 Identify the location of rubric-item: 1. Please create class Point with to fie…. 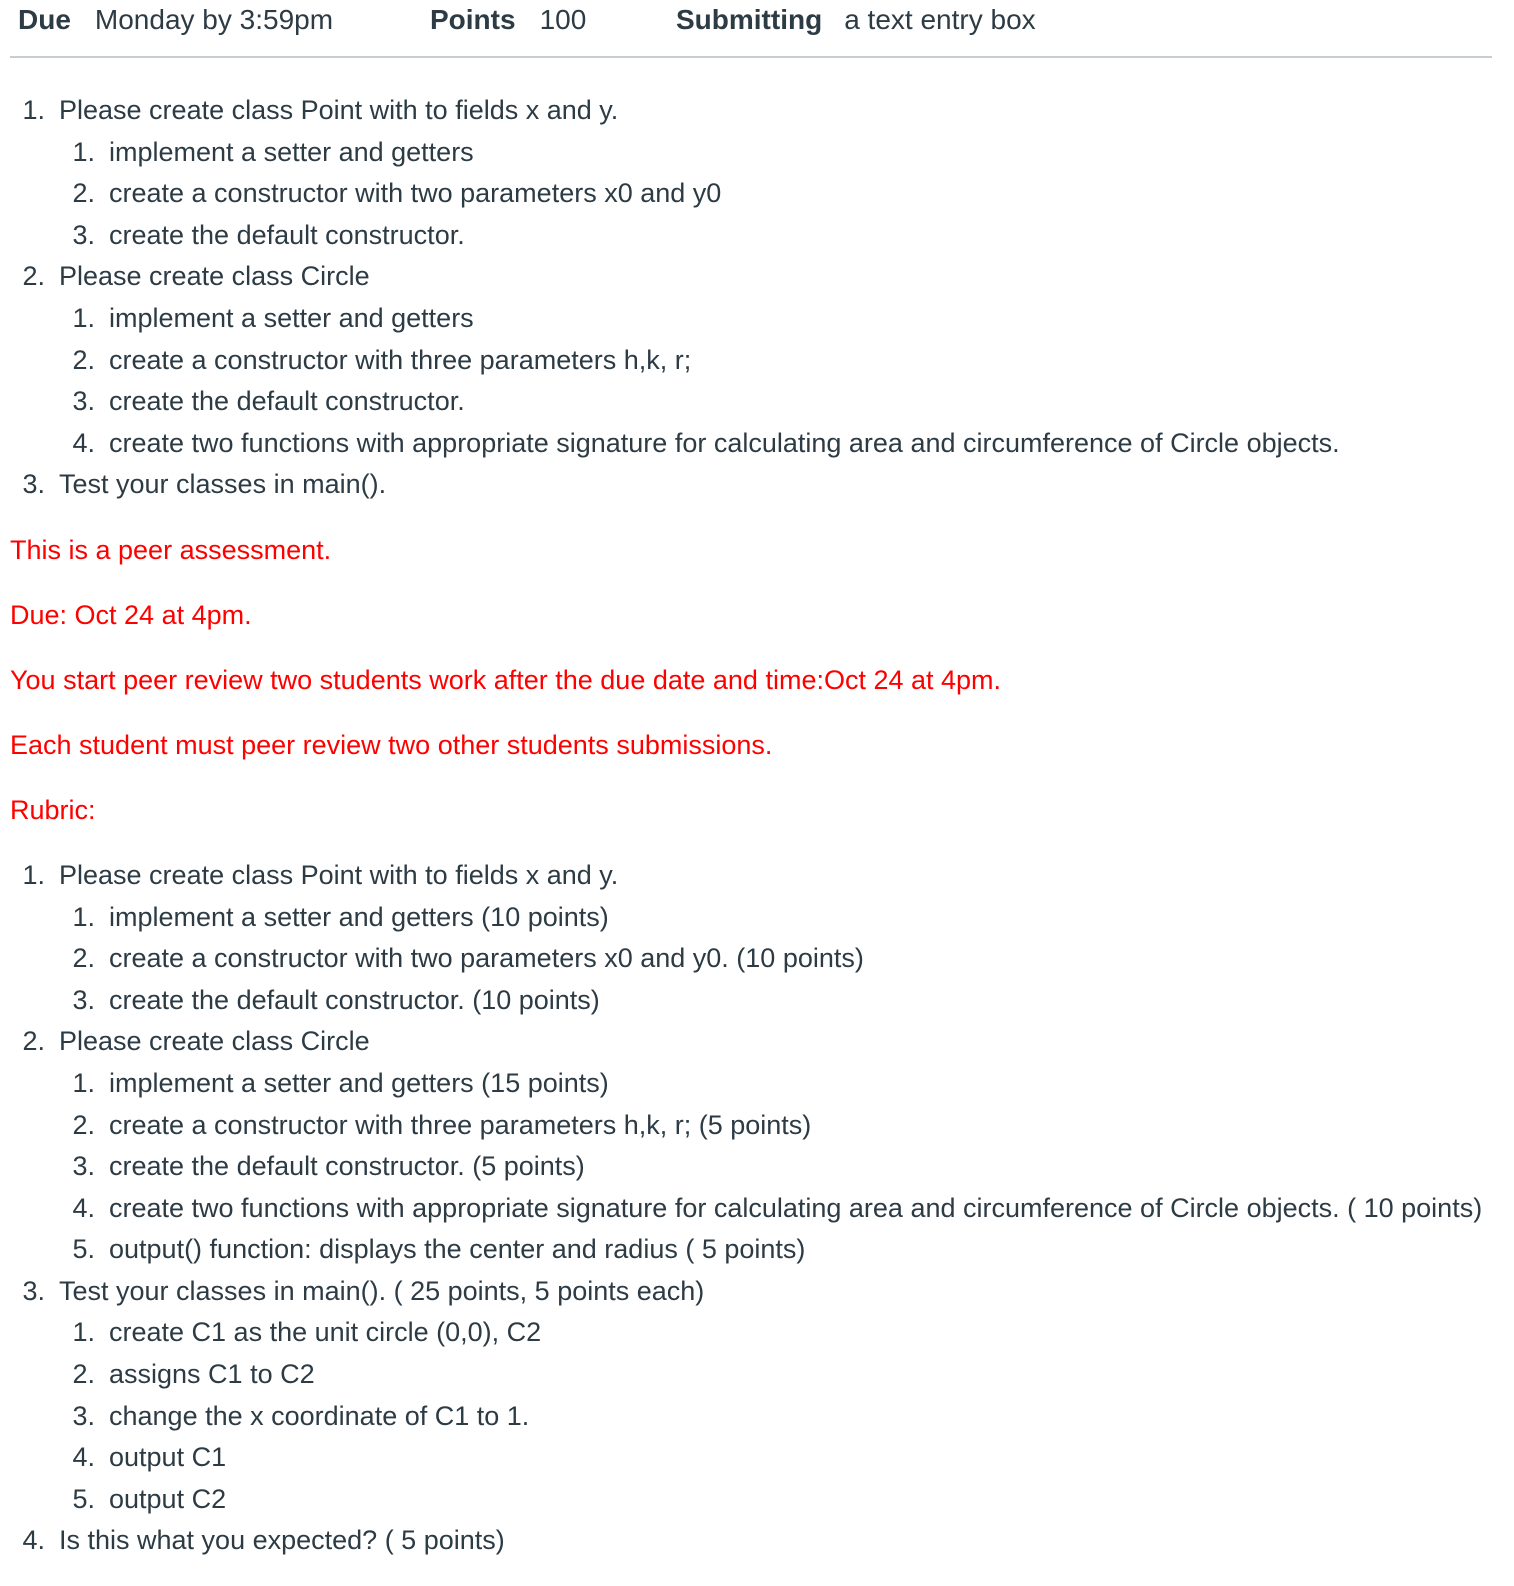
(756, 938).